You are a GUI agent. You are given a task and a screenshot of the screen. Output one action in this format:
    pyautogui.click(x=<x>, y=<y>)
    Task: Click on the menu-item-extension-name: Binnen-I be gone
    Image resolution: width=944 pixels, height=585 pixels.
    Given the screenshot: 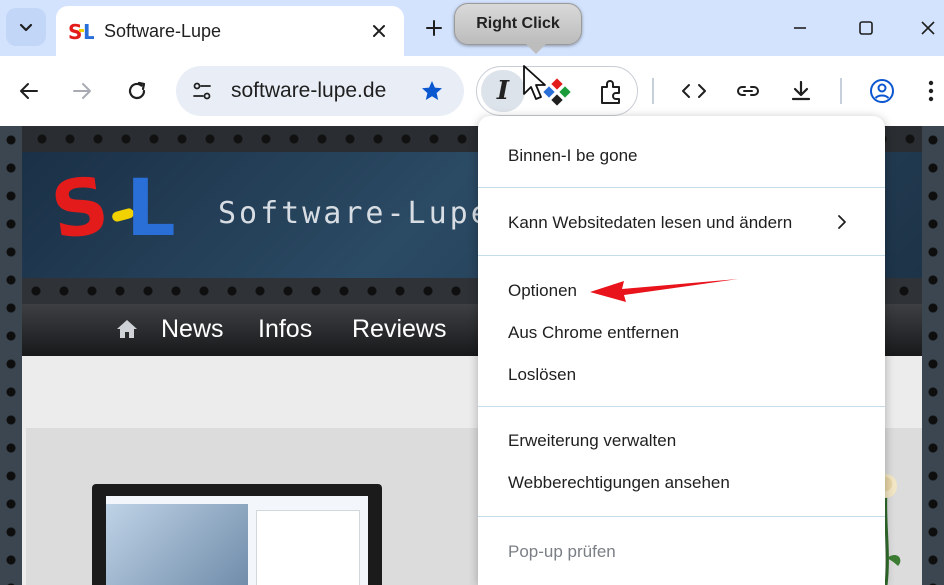 What is the action you would take?
    pyautogui.click(x=573, y=156)
    